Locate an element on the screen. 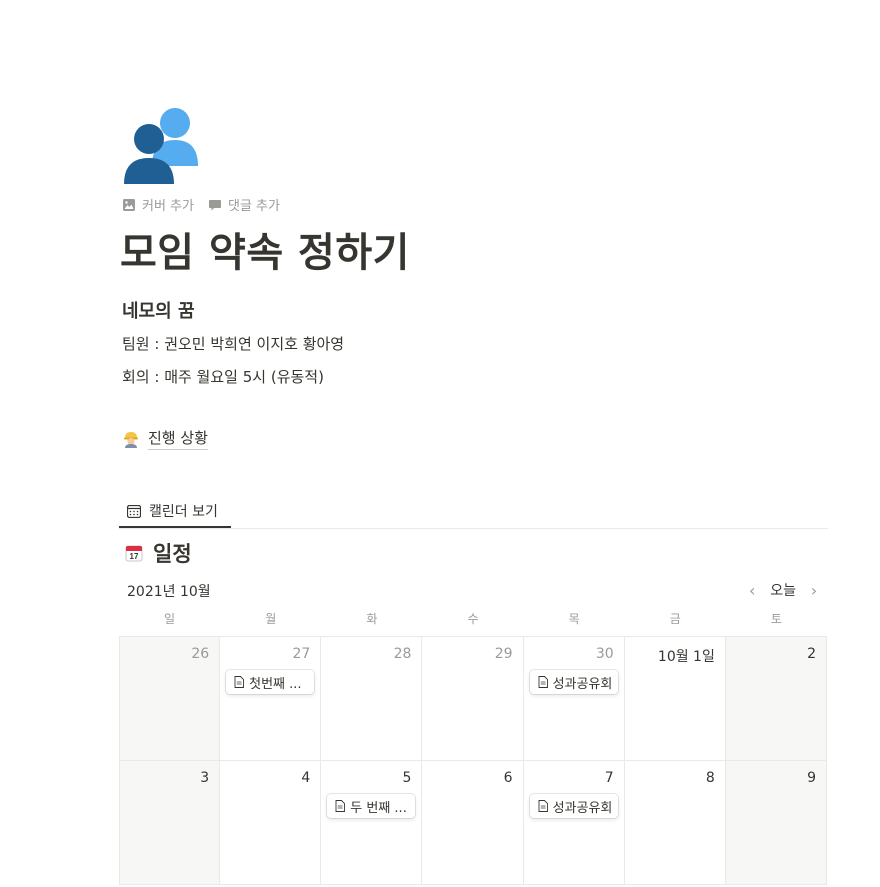 The width and height of the screenshot is (880, 887). tab-calendar-view: 캘린더 보기 is located at coordinates (175, 512).